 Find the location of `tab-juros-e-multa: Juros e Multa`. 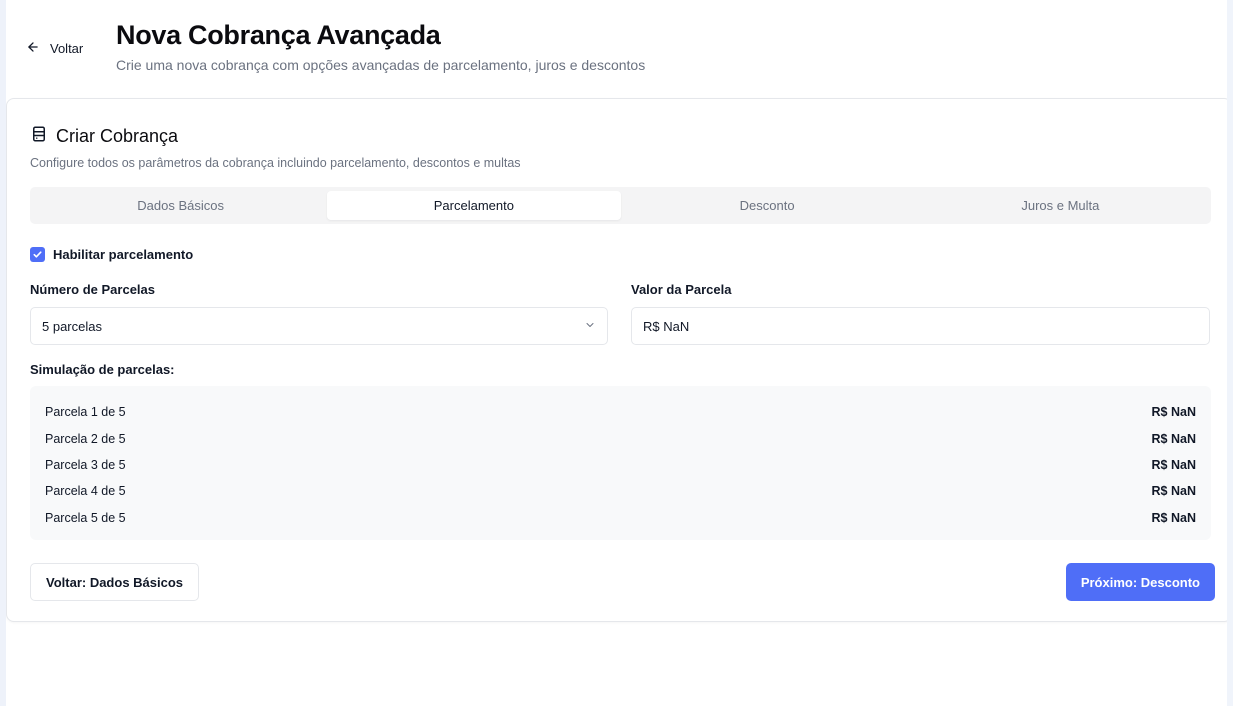

tab-juros-e-multa: Juros e Multa is located at coordinates (1060, 205).